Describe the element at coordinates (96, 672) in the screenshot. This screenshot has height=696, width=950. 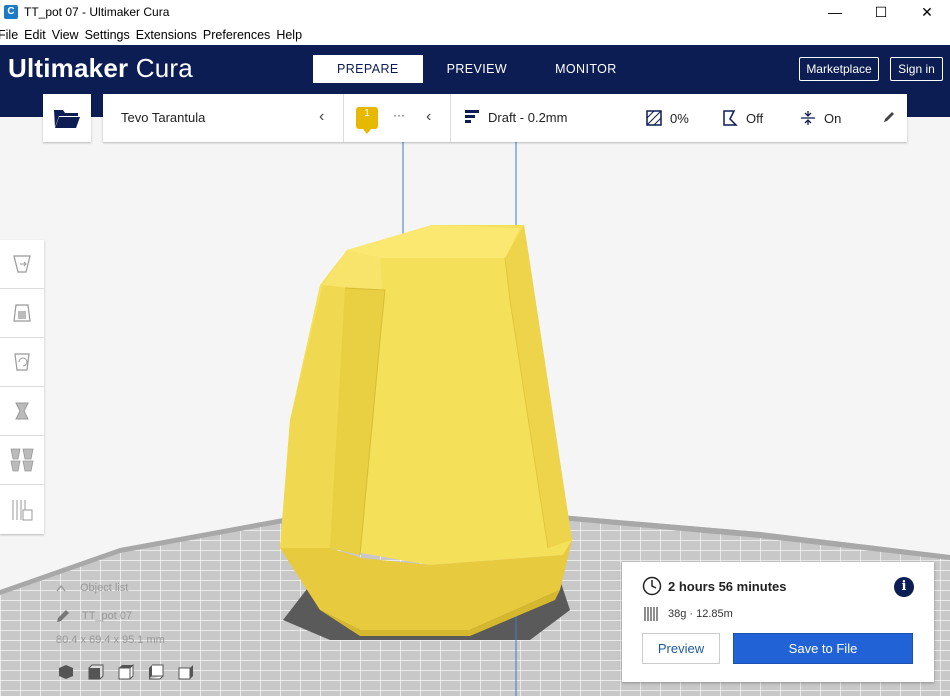
I see `view-front-icon` at that location.